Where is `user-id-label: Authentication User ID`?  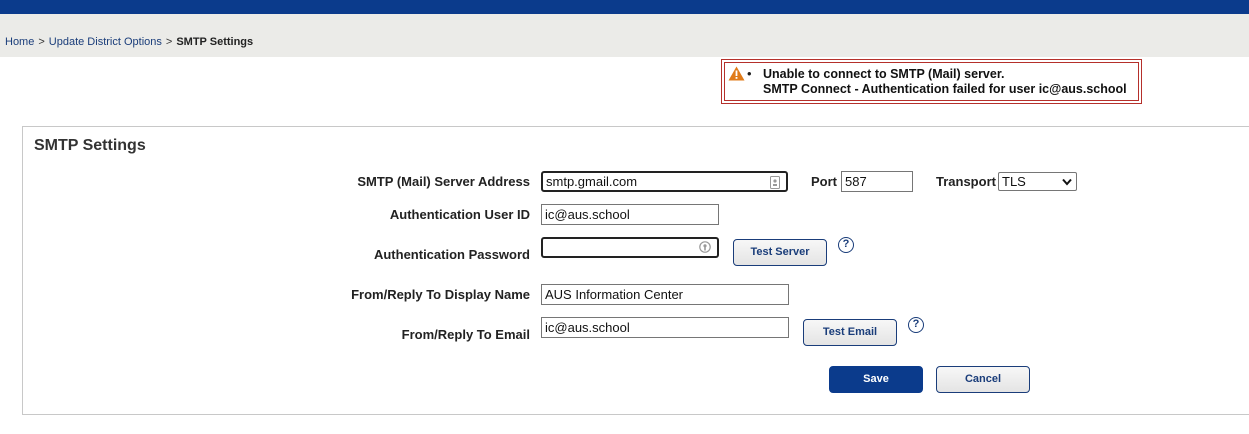
user-id-label: Authentication User ID is located at coordinates (459, 214).